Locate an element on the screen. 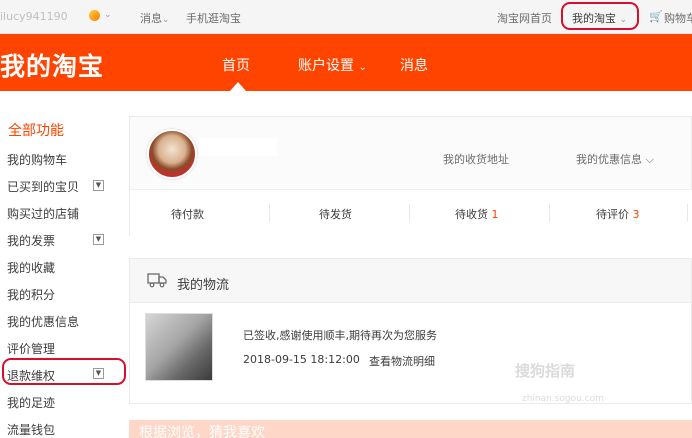 This screenshot has width=692, height=438. cart-link: 购物车 is located at coordinates (678, 18).